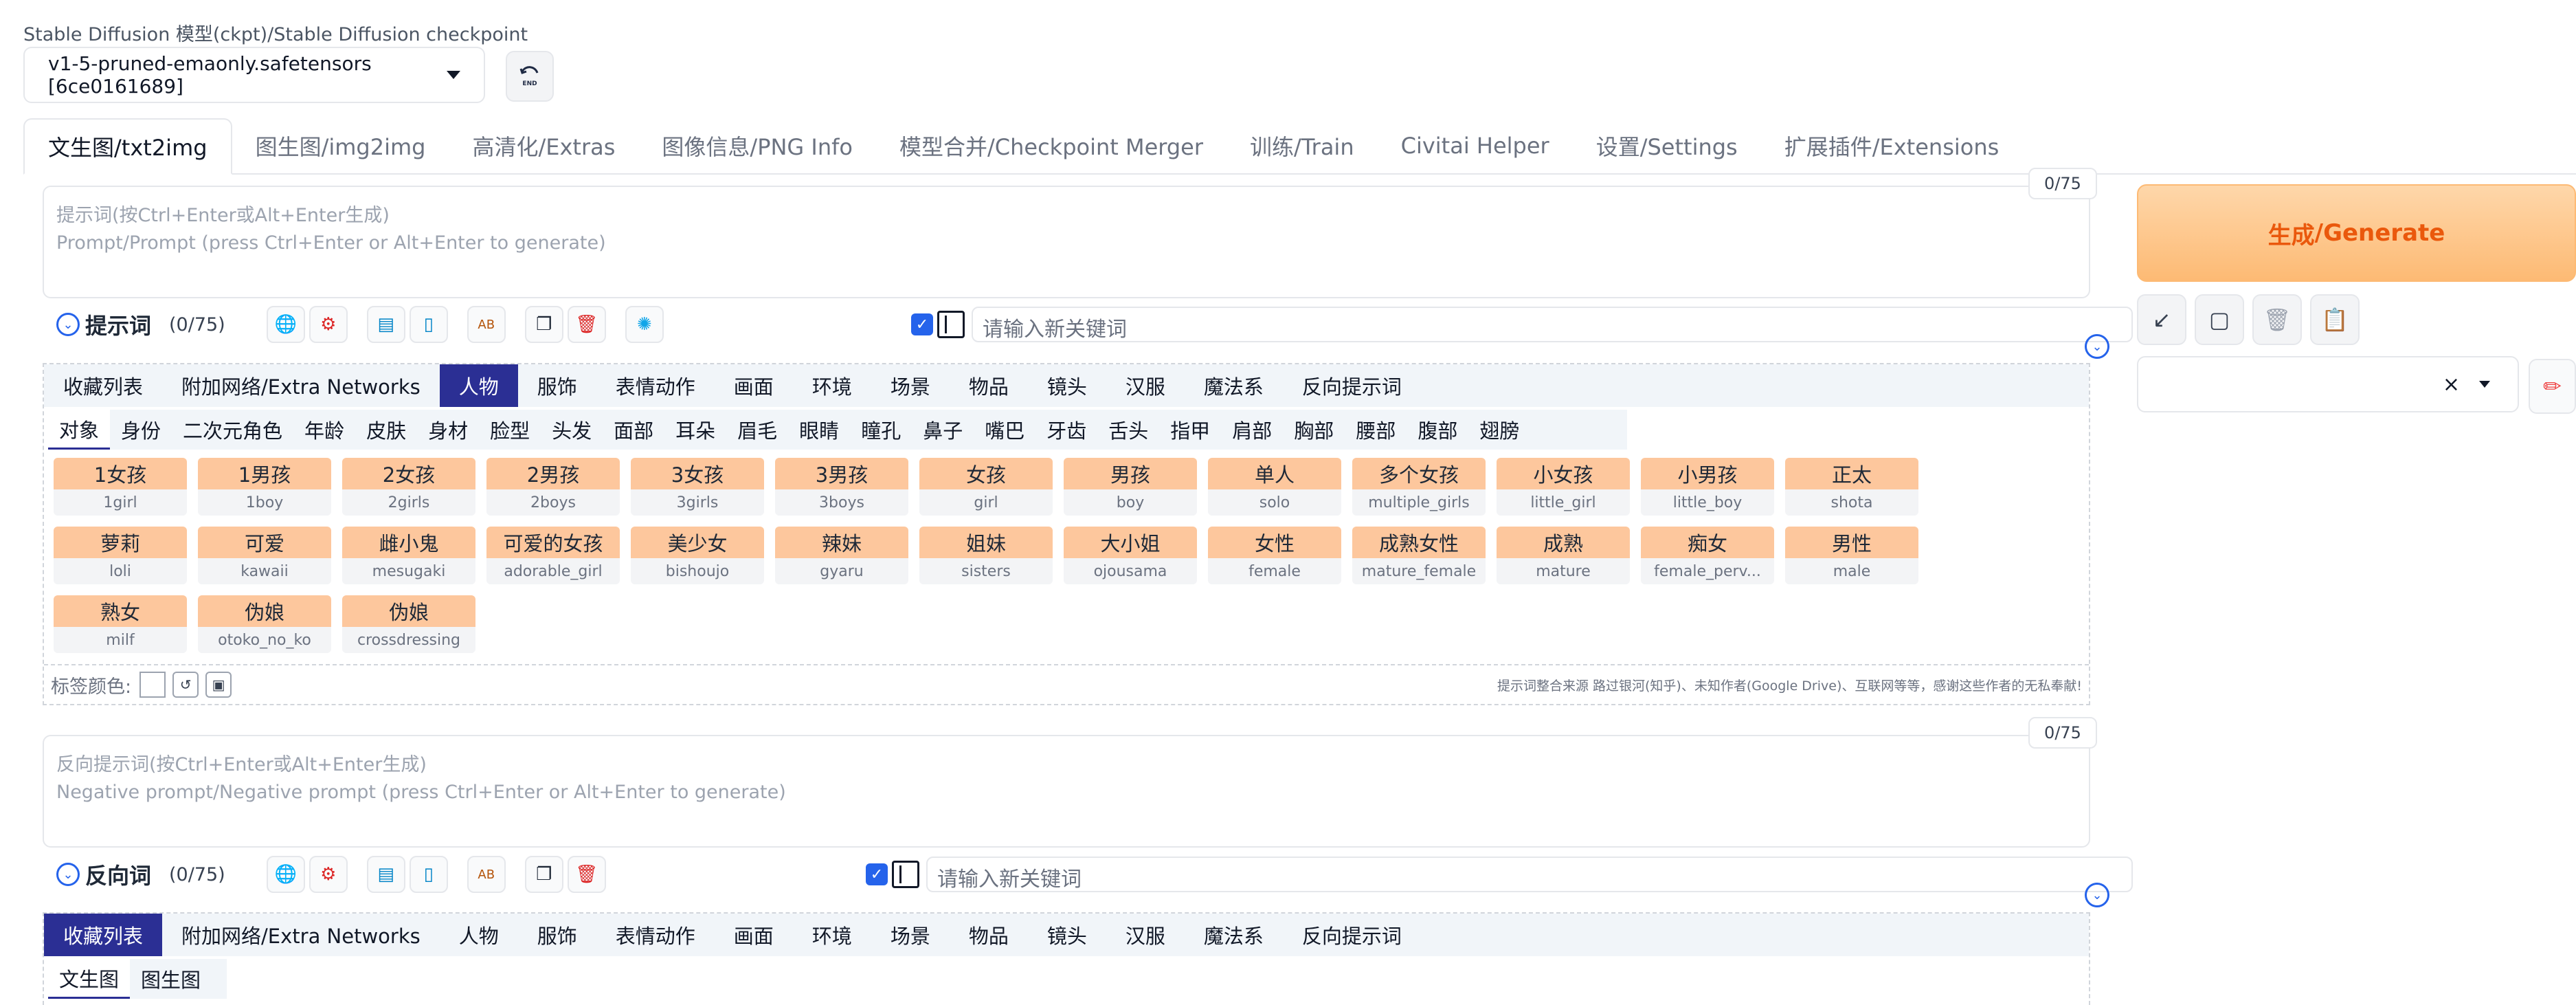 This screenshot has height=1005, width=2576. What do you see at coordinates (89, 979) in the screenshot?
I see `subcategory-tab: 文生图` at bounding box center [89, 979].